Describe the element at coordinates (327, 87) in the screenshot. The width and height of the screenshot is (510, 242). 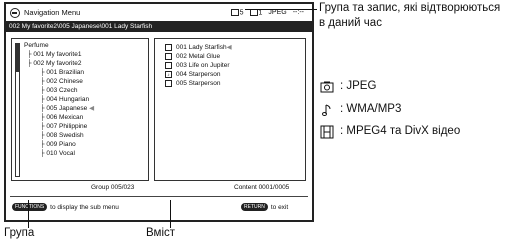
I see `camera-icon` at that location.